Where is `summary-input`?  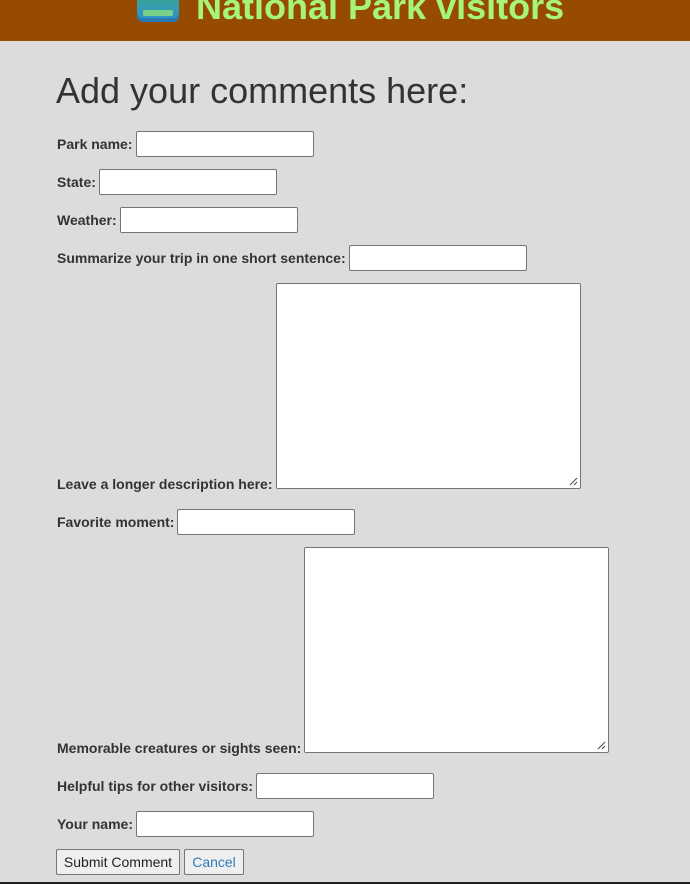
summary-input is located at coordinates (438, 258).